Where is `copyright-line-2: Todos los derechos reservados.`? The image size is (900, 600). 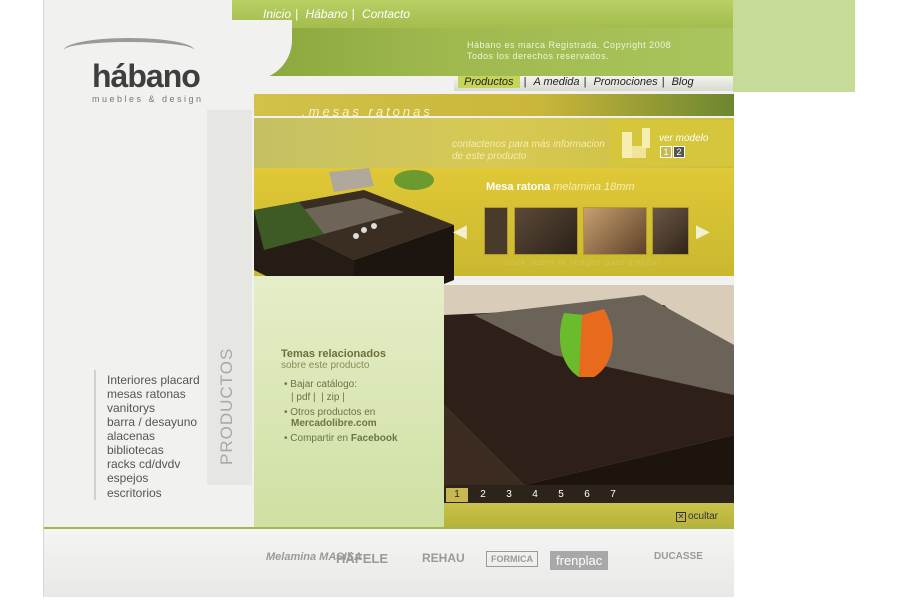
copyright-line-2: Todos los derechos reservados. is located at coordinates (538, 56).